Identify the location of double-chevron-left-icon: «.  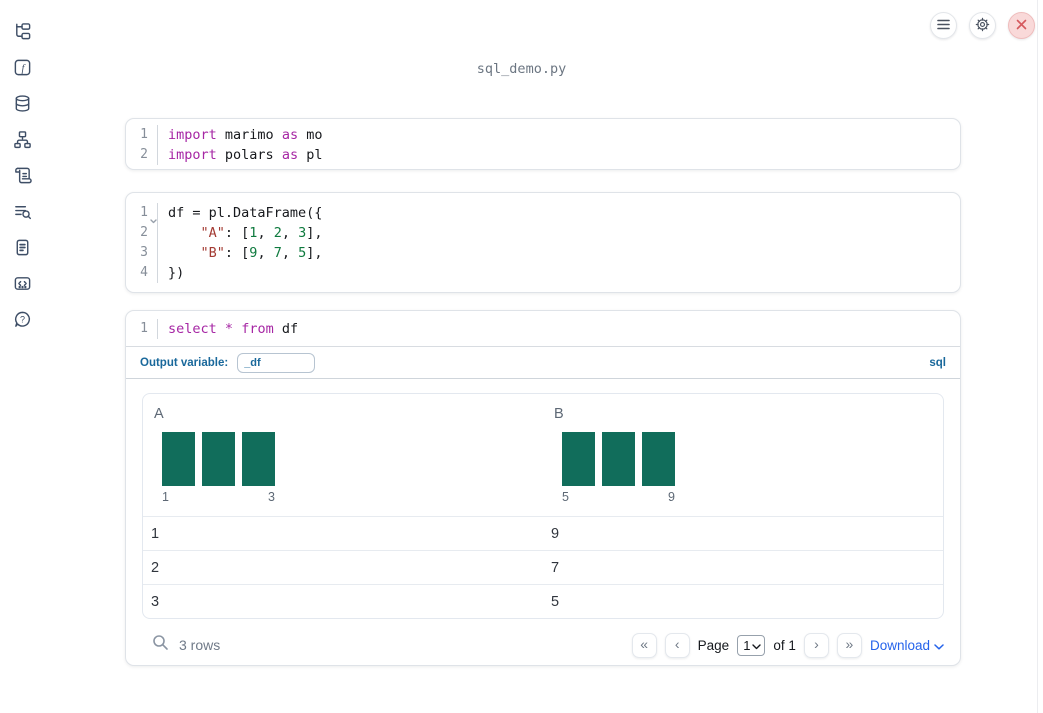
(644, 644).